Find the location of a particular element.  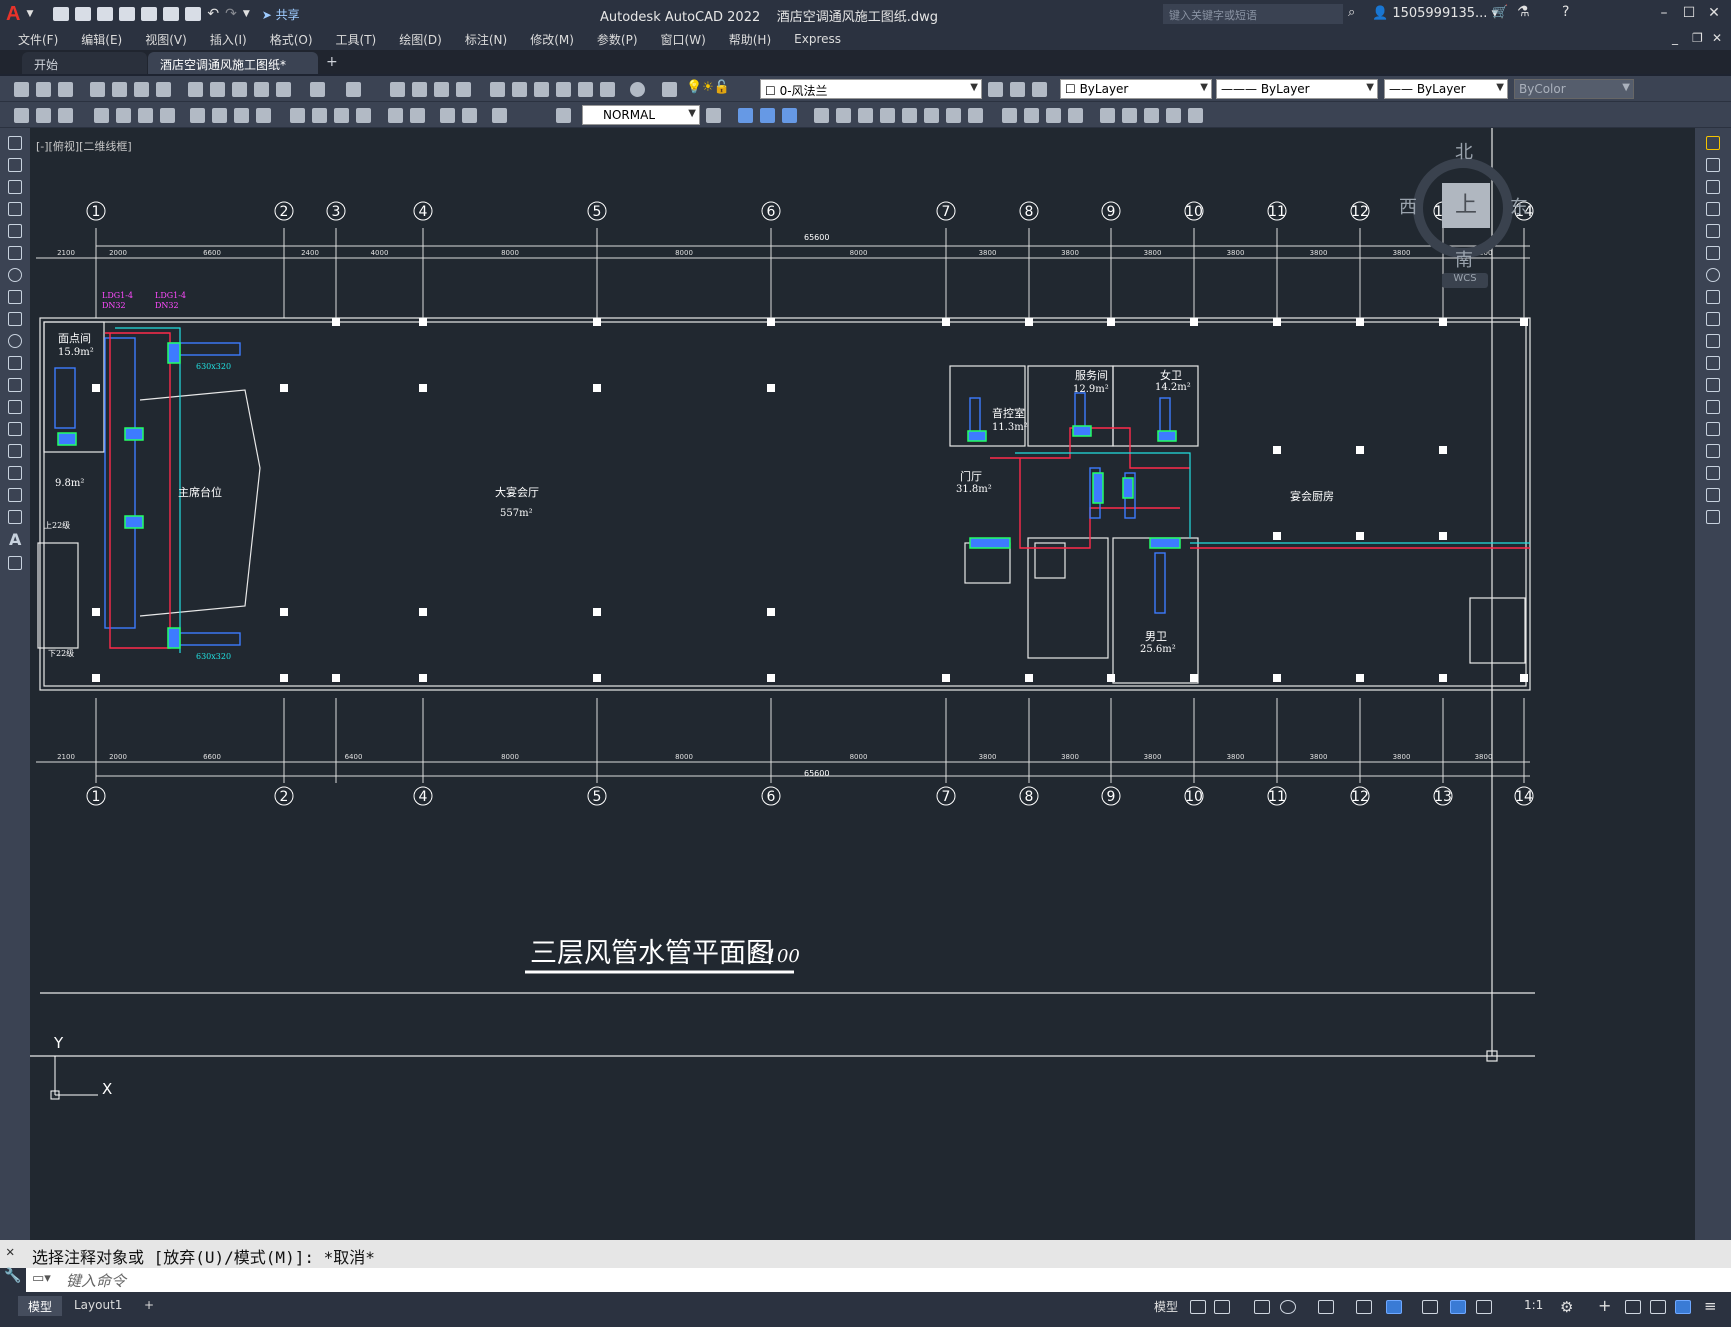

viewport-controls: [-][俯视][二维线框] is located at coordinates (84, 146).